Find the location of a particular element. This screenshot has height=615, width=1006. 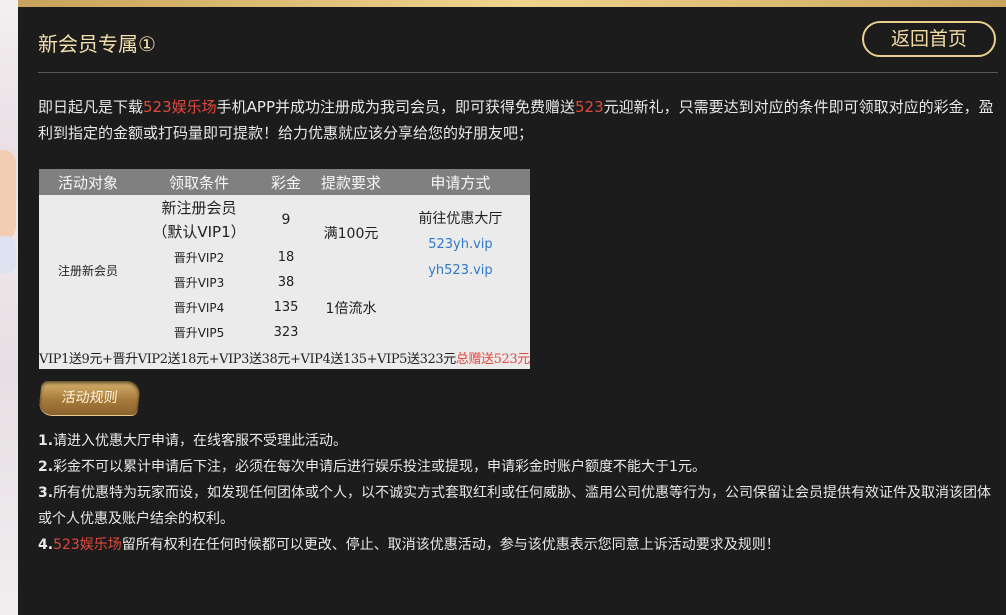

apply-link-2: yh523.vip is located at coordinates (460, 271).